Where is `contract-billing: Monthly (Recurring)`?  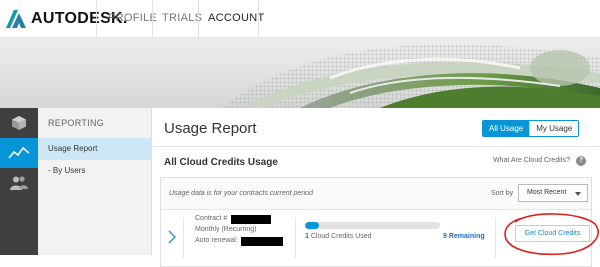
contract-billing: Monthly (Recurring) is located at coordinates (226, 229).